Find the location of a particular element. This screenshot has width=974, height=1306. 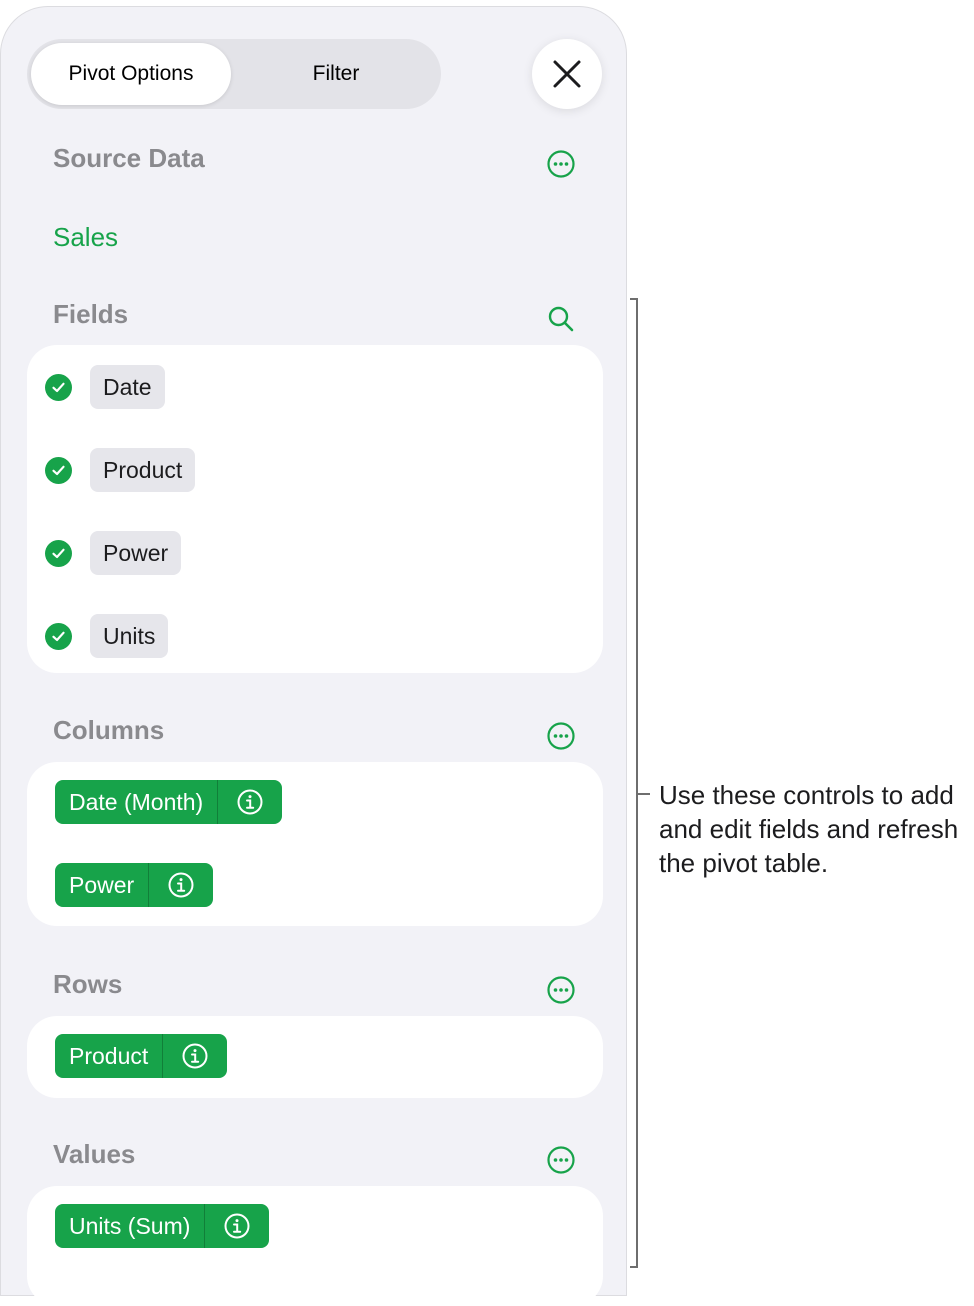

segmented-control: Pivot Options Filter is located at coordinates (234, 74).